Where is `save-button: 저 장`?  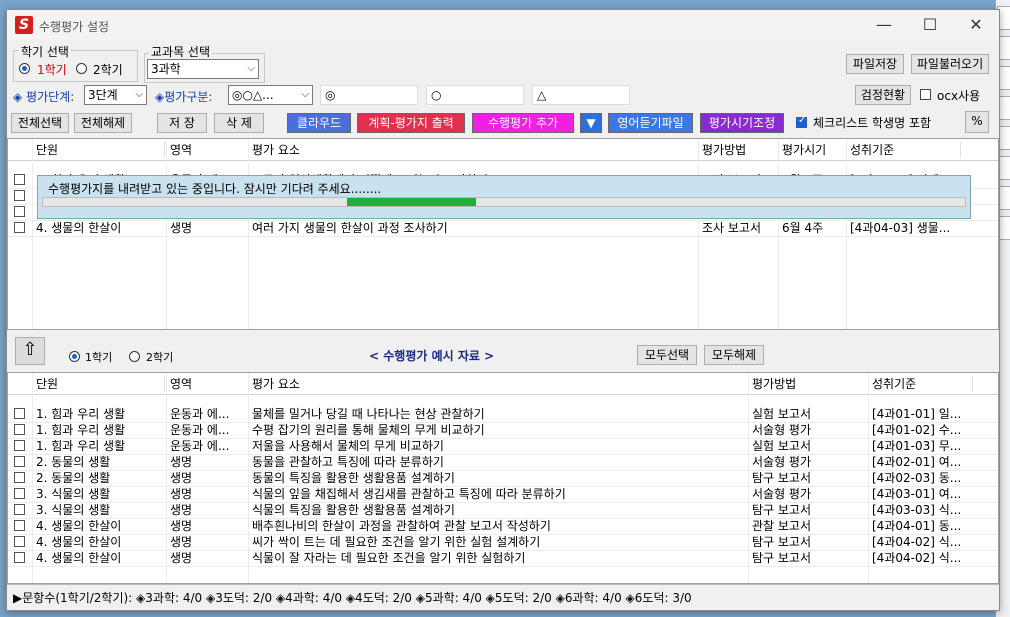 save-button: 저 장 is located at coordinates (182, 123).